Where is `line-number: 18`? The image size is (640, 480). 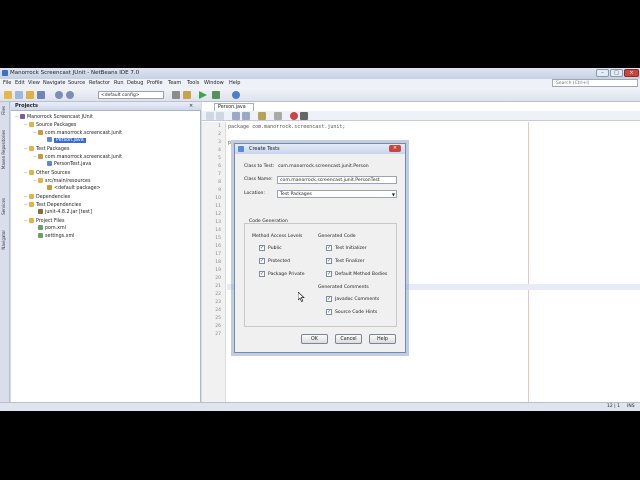
line-number: 18 is located at coordinates (218, 262).